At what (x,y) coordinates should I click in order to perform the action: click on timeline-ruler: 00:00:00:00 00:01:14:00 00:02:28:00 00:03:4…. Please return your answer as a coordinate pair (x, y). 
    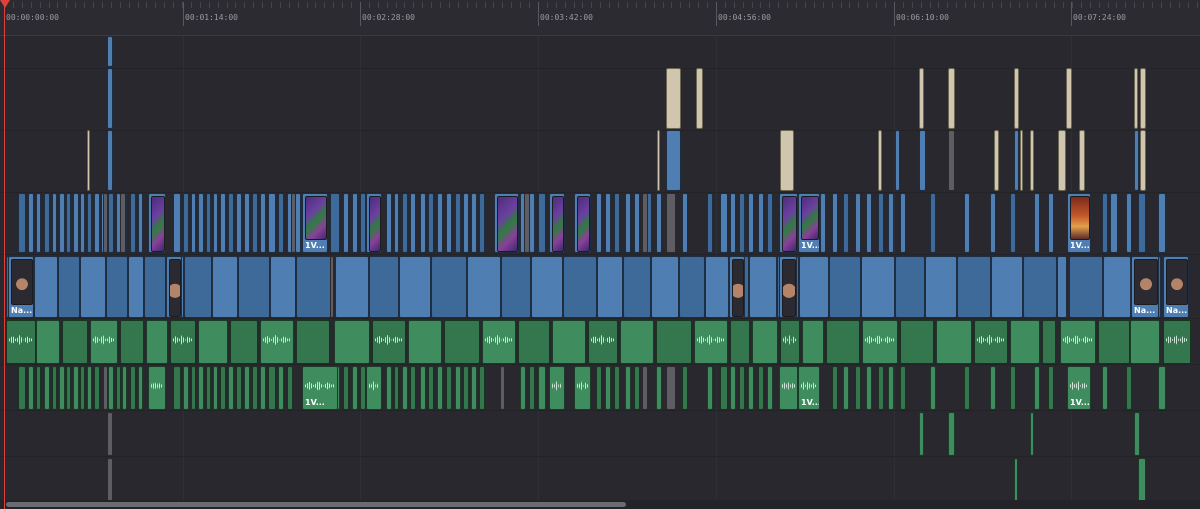
    Looking at the image, I should click on (600, 18).